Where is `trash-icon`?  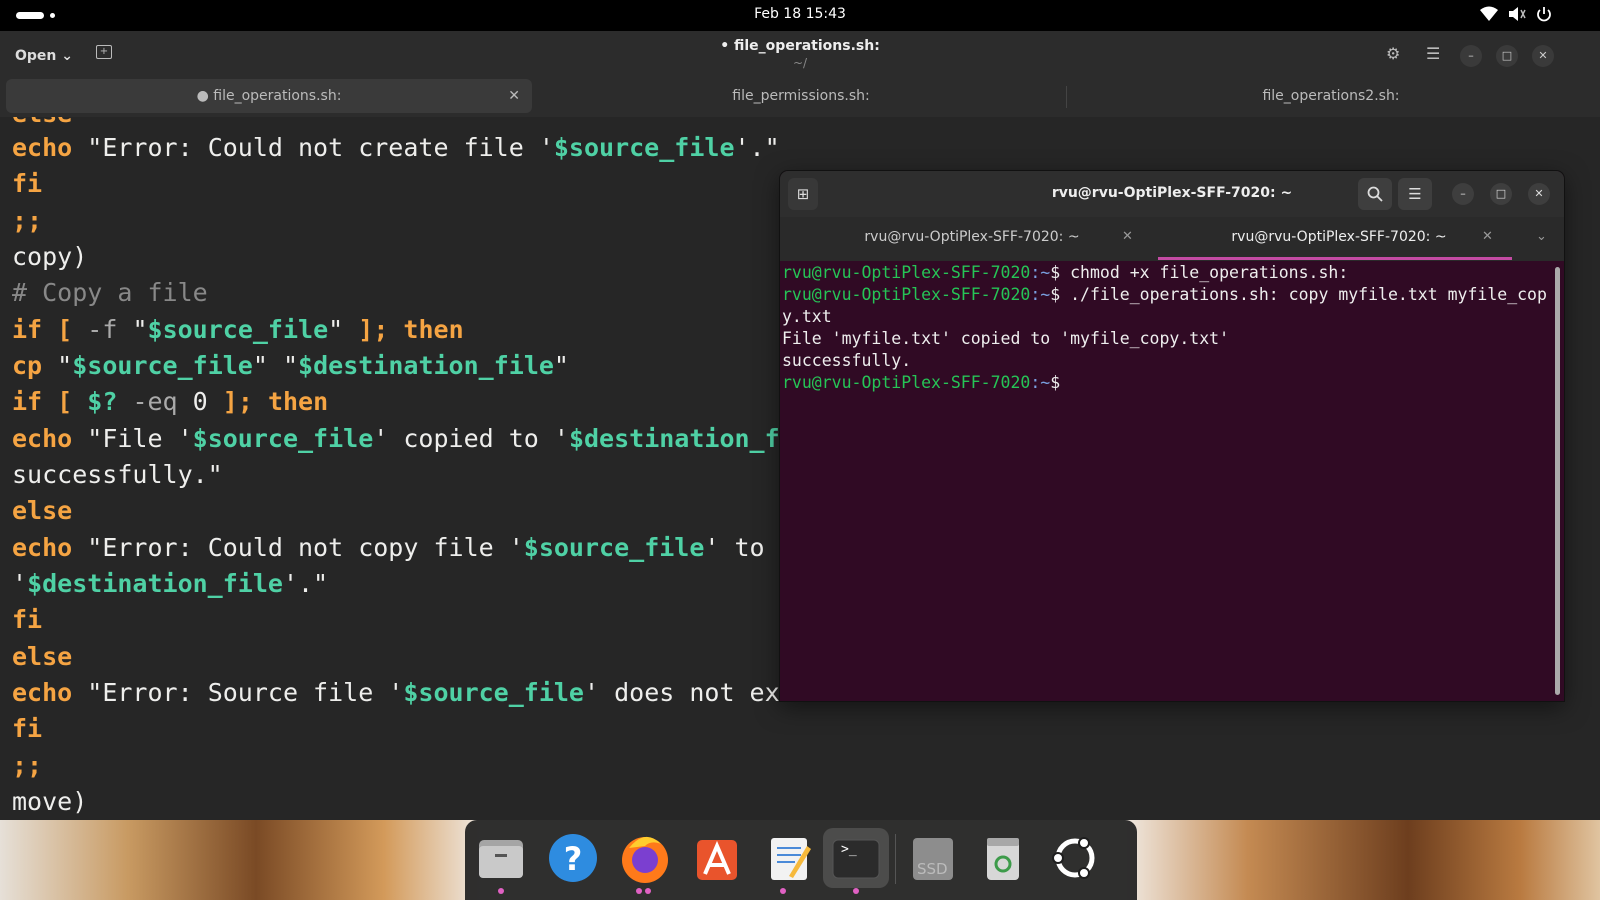
trash-icon is located at coordinates (1003, 858).